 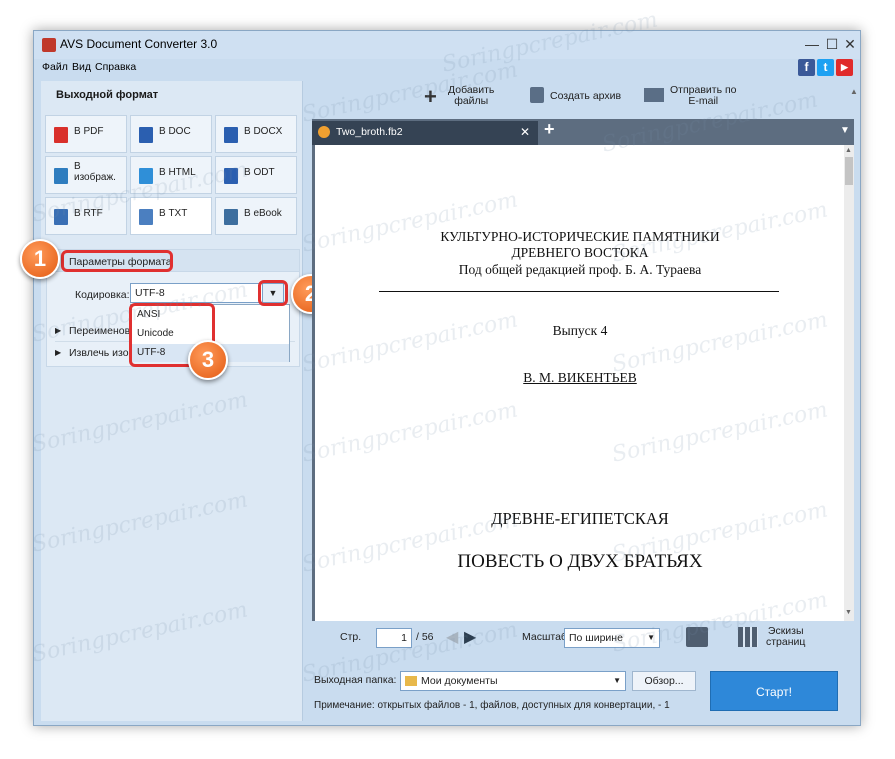 I want to click on txt-icon, so click(x=146, y=217).